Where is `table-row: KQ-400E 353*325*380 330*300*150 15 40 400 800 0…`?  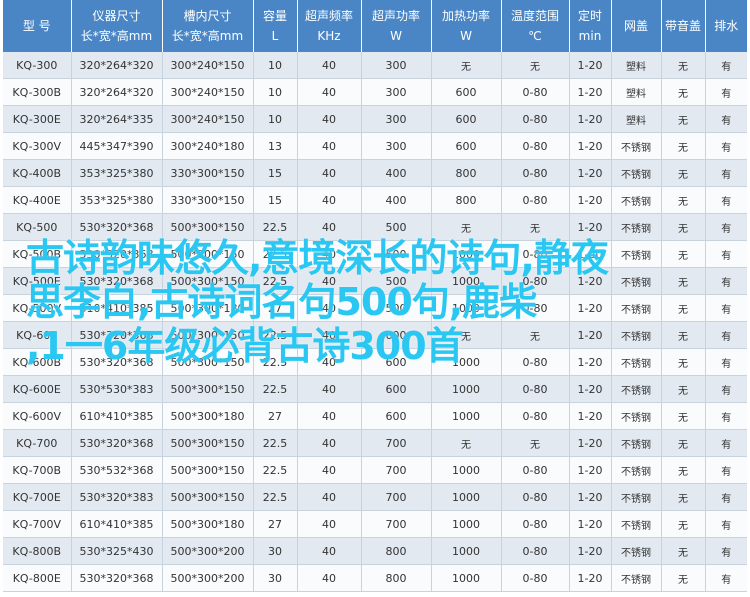 table-row: KQ-400E 353*325*380 330*300*150 15 40 400 800 0… is located at coordinates (375, 200).